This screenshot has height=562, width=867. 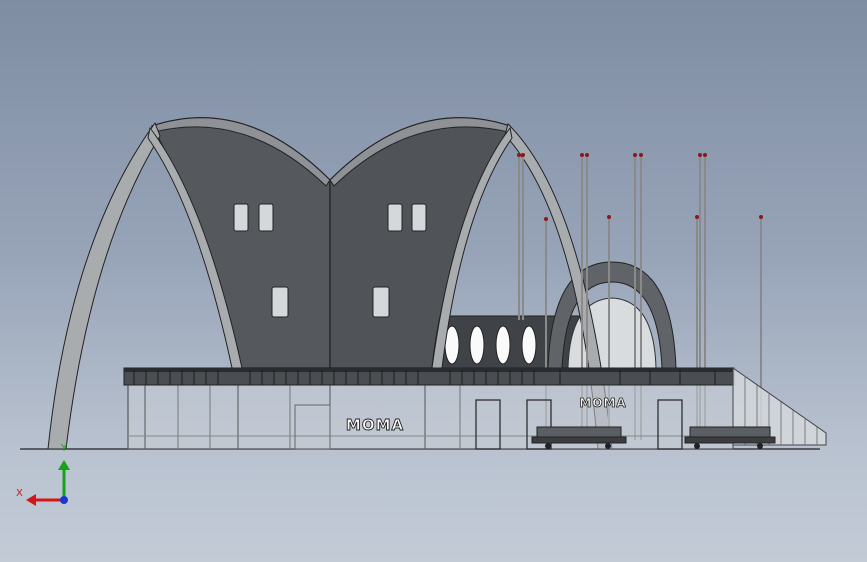 What do you see at coordinates (64, 500) in the screenshot?
I see `z-axis-dot` at bounding box center [64, 500].